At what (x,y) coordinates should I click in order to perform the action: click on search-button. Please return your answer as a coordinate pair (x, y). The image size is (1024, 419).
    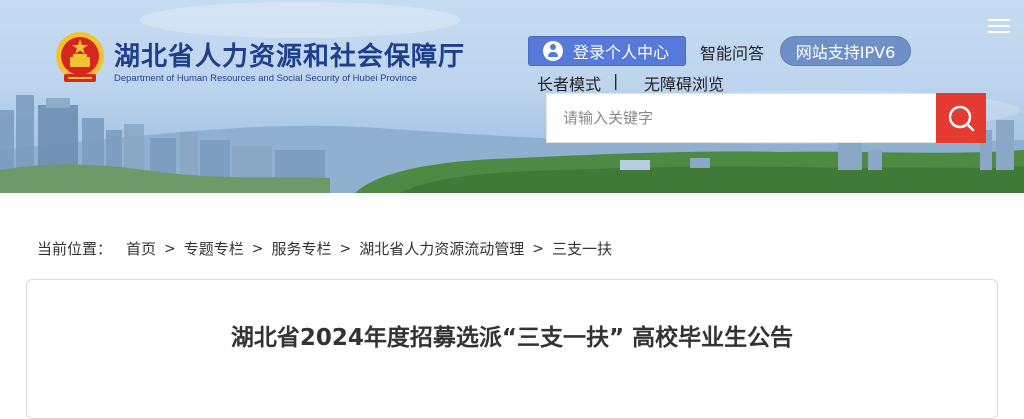
    Looking at the image, I should click on (961, 118).